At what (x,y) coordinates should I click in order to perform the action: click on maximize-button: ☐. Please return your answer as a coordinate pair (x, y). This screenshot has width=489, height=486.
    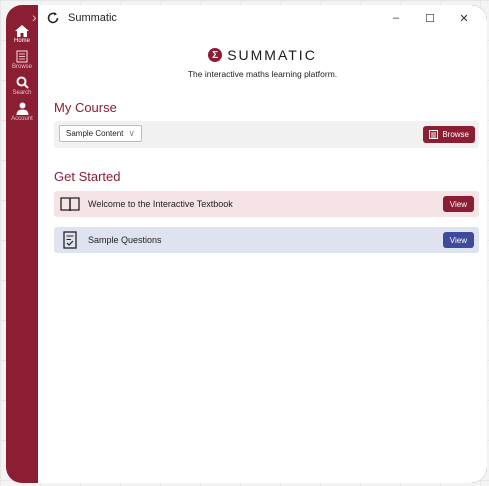
    Looking at the image, I should click on (430, 18).